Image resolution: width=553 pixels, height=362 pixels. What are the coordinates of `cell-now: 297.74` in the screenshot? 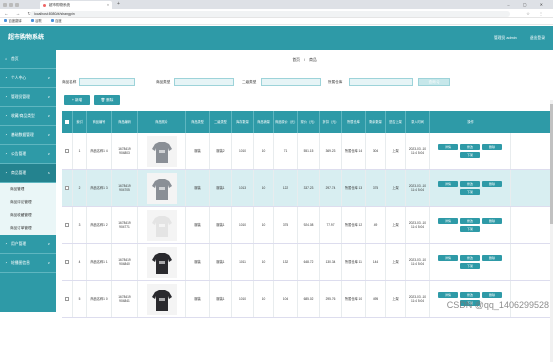 It's located at (331, 188).